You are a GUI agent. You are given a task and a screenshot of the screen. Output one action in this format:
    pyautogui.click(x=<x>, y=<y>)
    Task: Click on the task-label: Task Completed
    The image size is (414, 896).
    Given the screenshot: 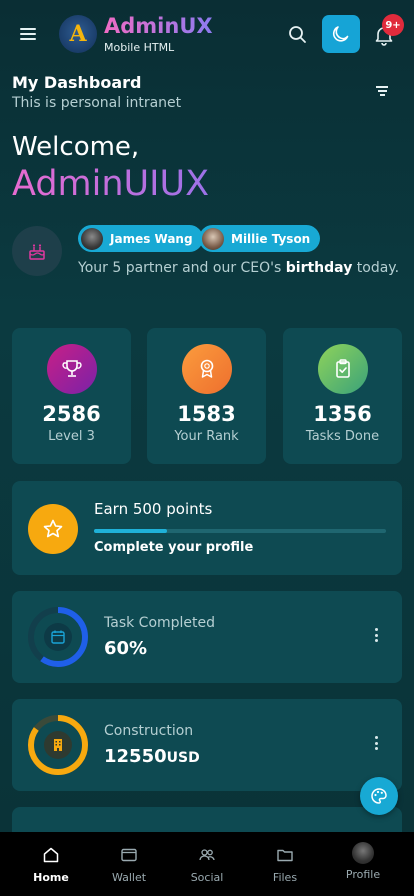 What is the action you would take?
    pyautogui.click(x=160, y=623)
    